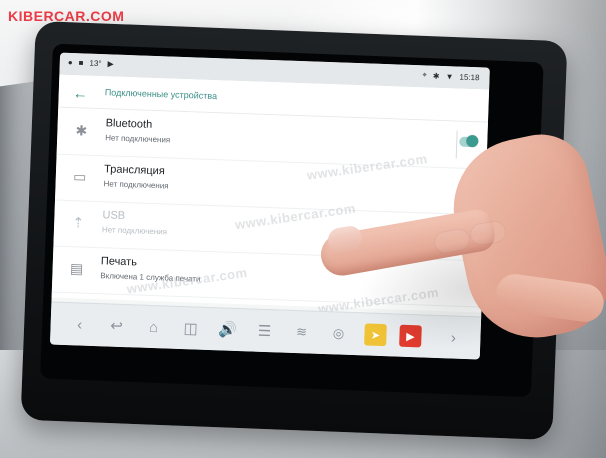 This screenshot has width=606, height=458. Describe the element at coordinates (95, 63) in the screenshot. I see `temperature-text: 13°` at that location.